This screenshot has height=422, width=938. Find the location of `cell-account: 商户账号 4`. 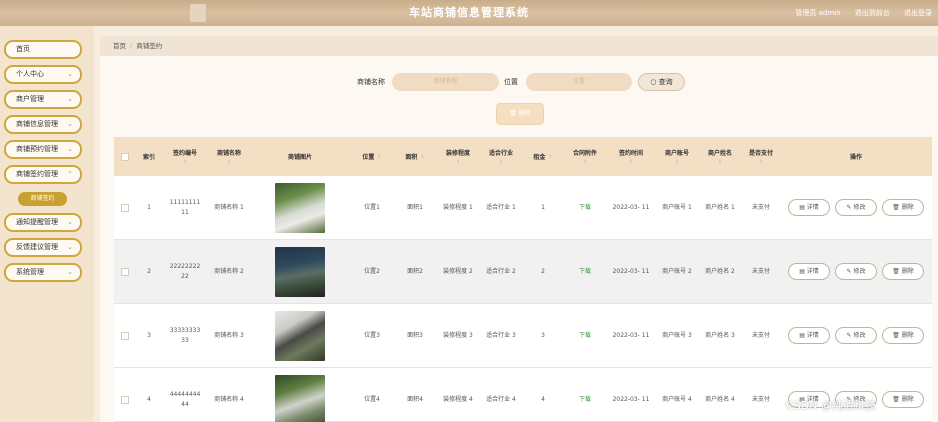

cell-account: 商户账号 4 is located at coordinates (677, 399).